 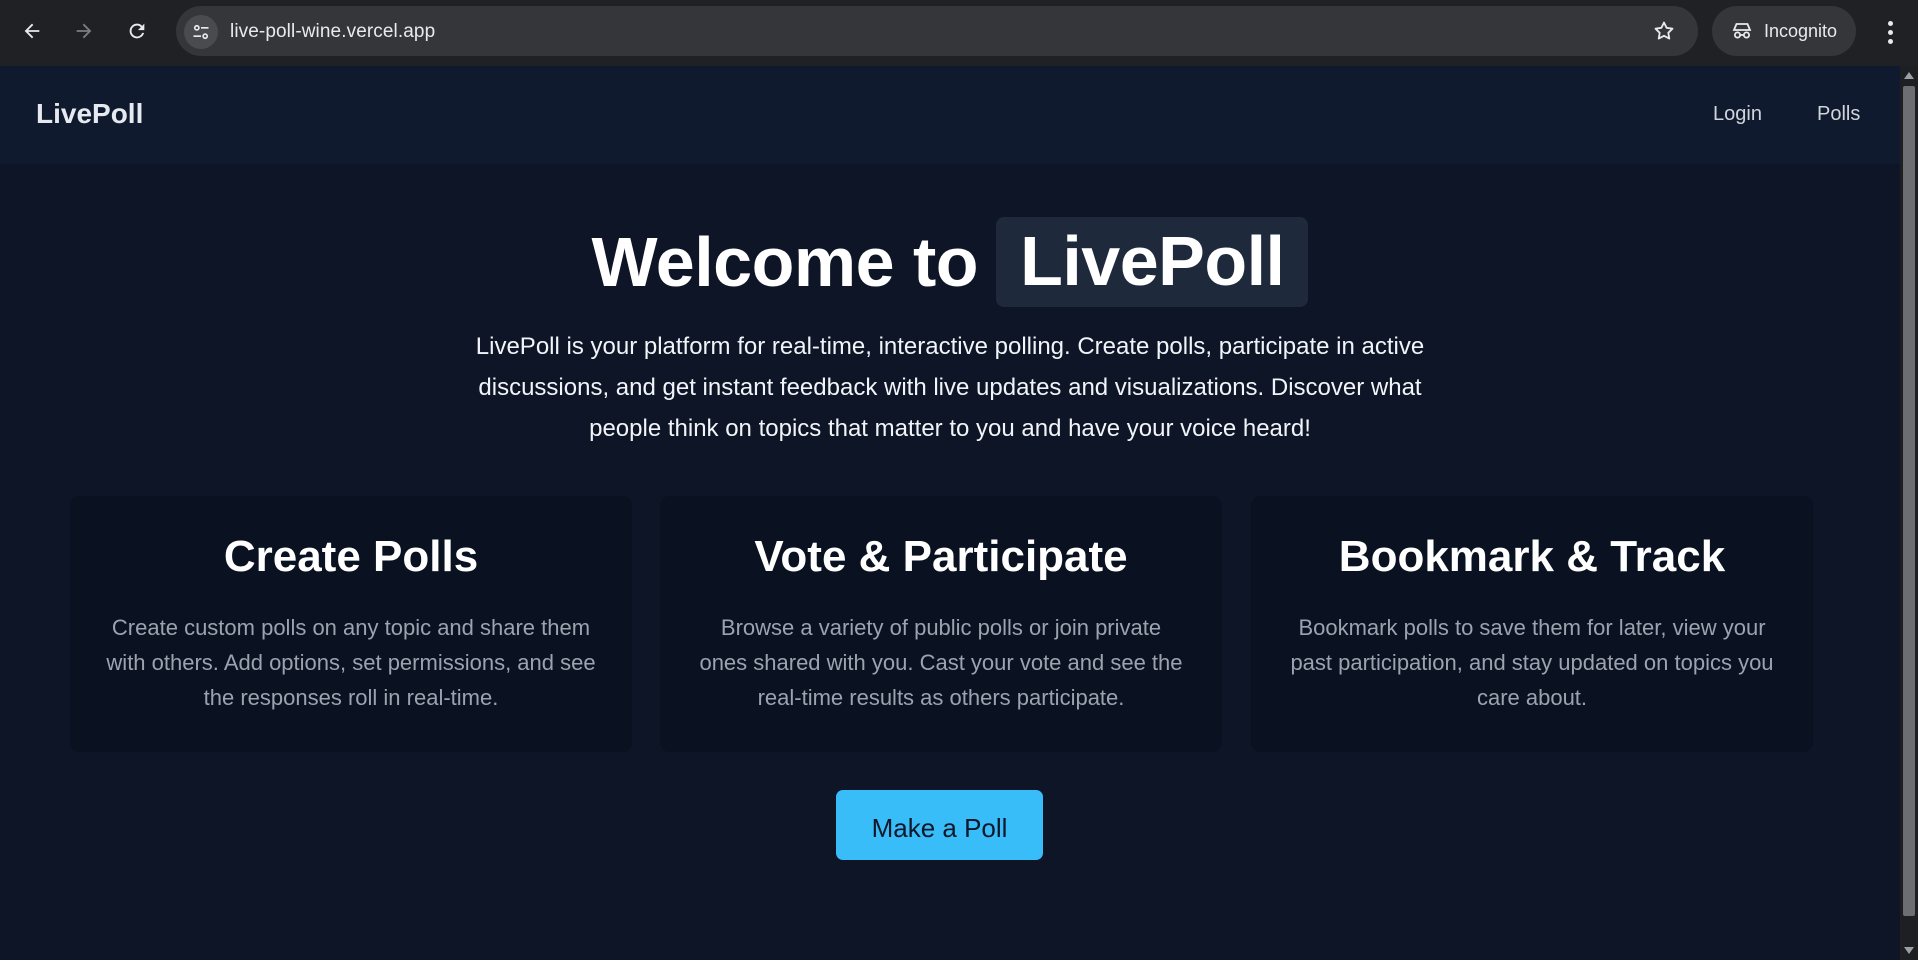 I want to click on back-button, so click(x=32, y=31).